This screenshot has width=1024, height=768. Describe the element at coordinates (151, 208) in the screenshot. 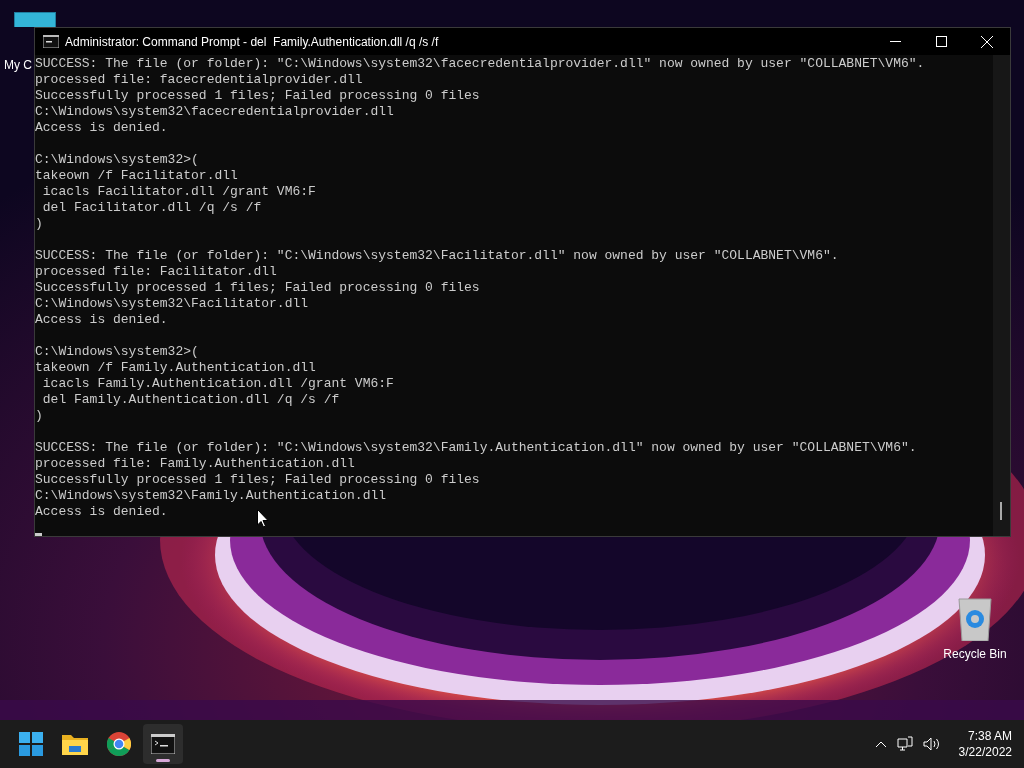

I see `console-line: del Facilitator.dll /q /s /f` at that location.